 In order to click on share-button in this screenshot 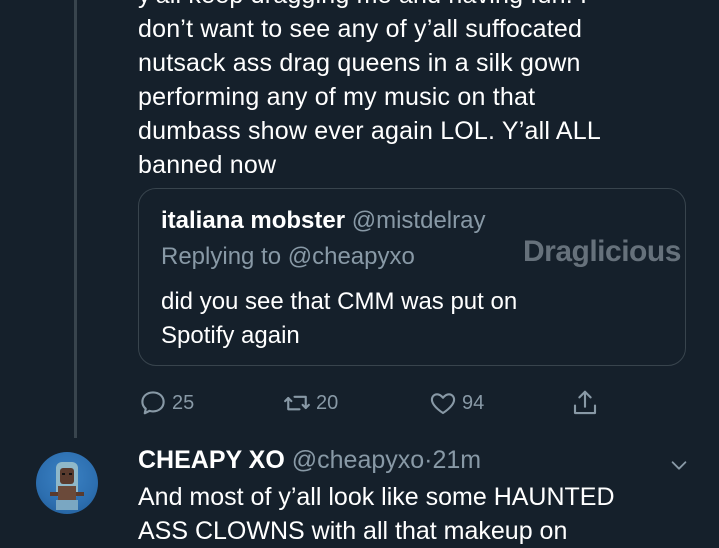, I will do `click(585, 403)`.